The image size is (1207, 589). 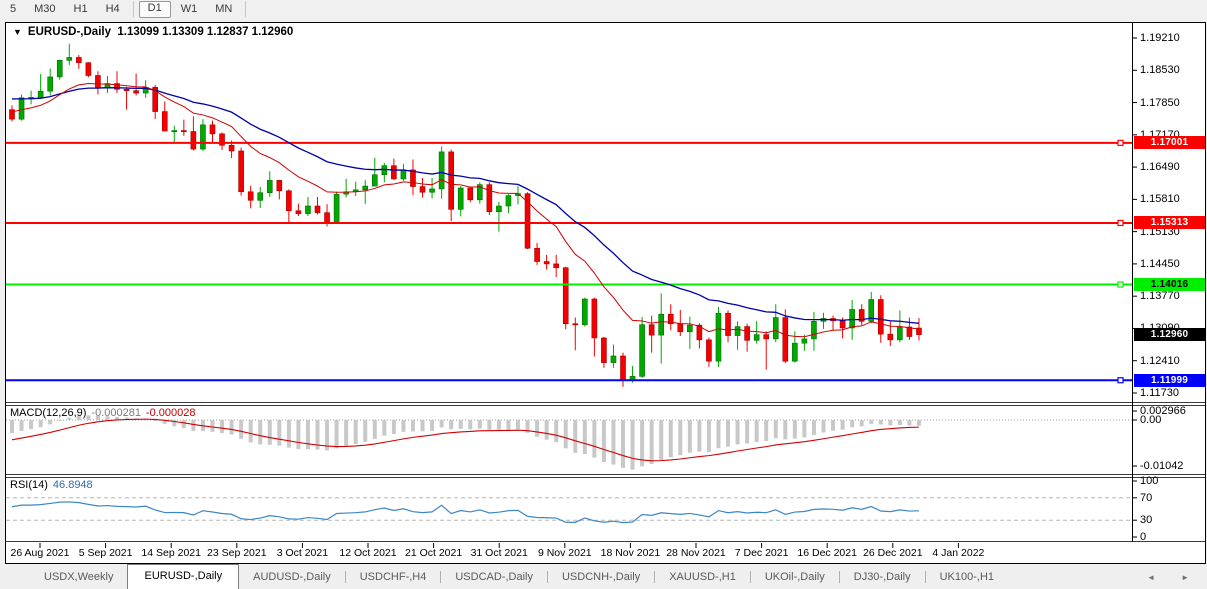 What do you see at coordinates (44, 9) in the screenshot?
I see `timeframe-button-m30: M30` at bounding box center [44, 9].